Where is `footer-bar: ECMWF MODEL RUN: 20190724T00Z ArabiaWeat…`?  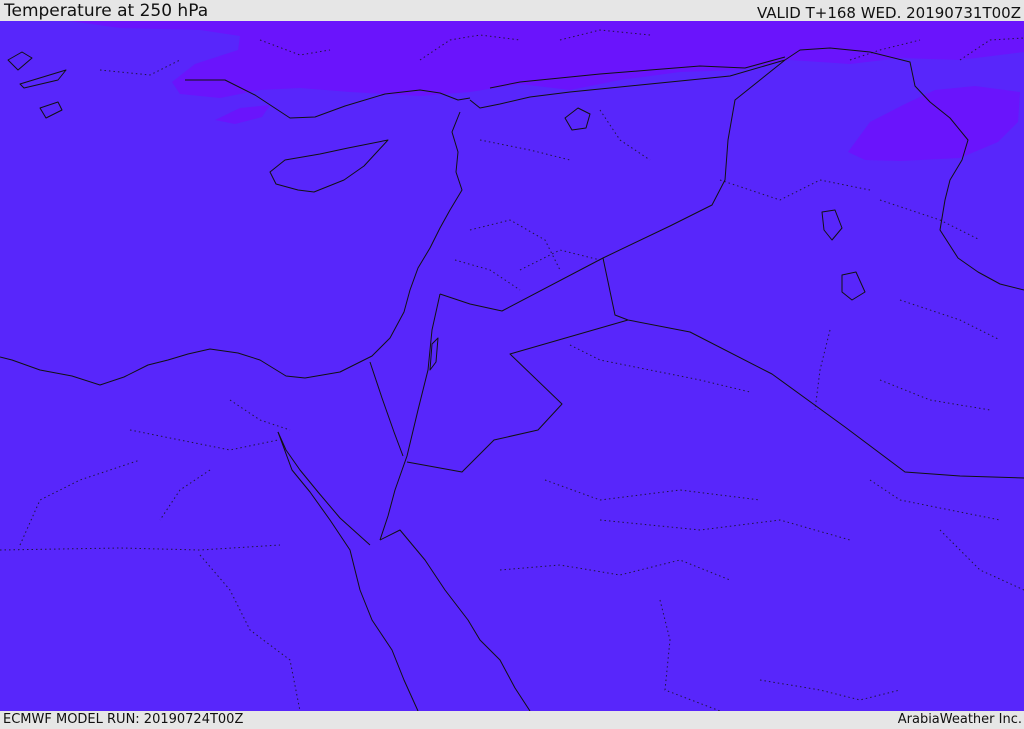 footer-bar: ECMWF MODEL RUN: 20190724T00Z ArabiaWeat… is located at coordinates (512, 720).